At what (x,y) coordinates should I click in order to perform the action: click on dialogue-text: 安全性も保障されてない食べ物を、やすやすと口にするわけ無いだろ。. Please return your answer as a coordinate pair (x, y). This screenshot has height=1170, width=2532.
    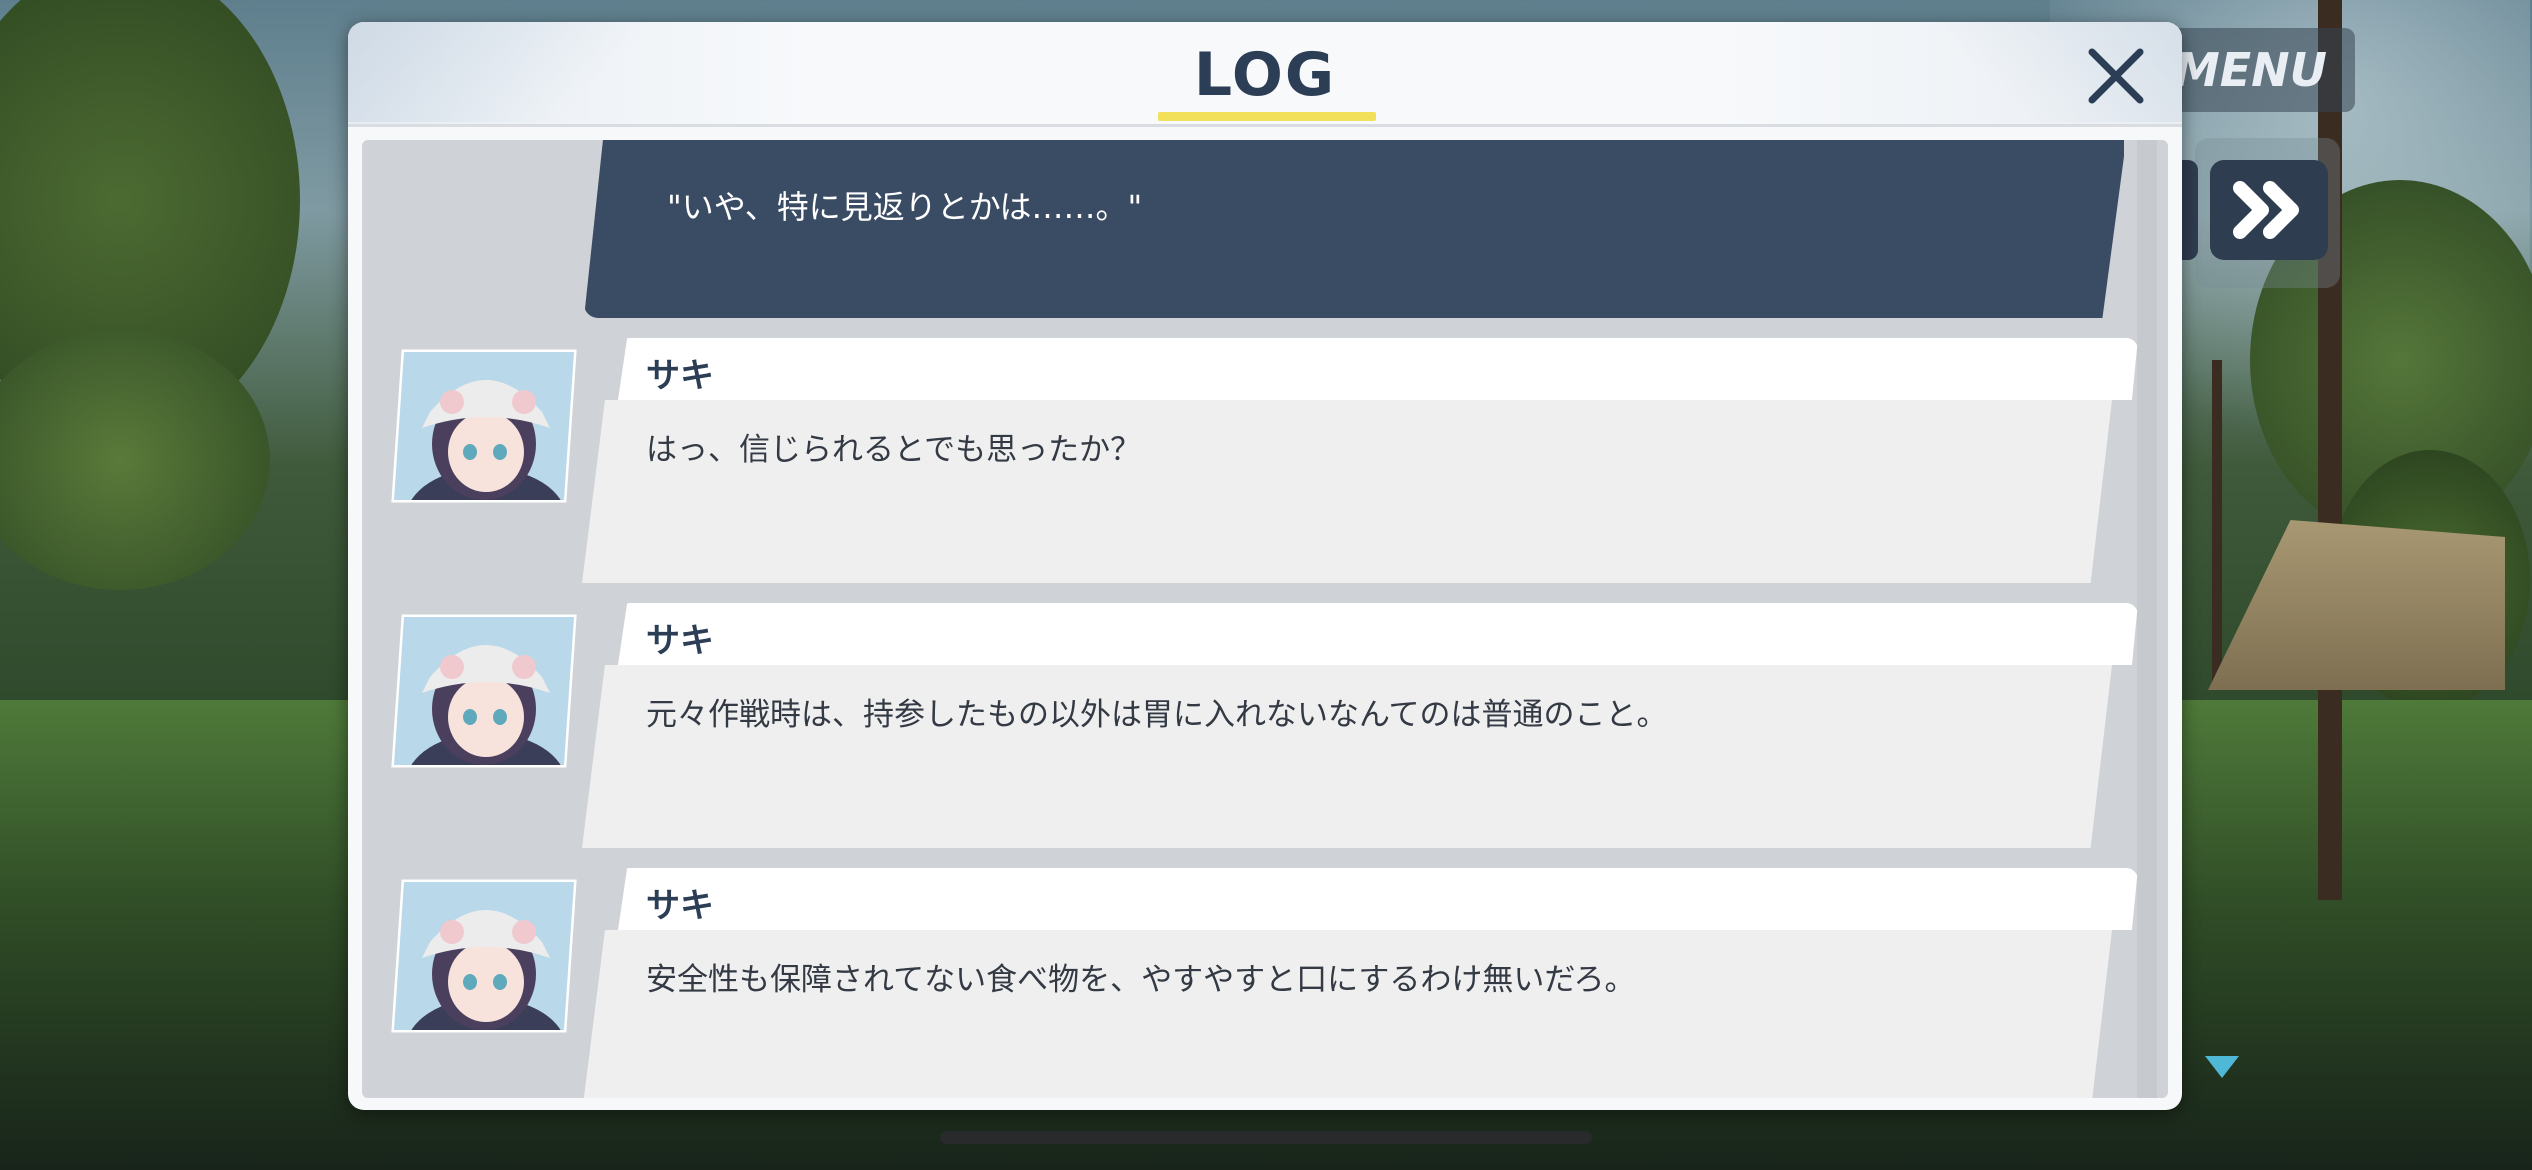
    Looking at the image, I should click on (1141, 980).